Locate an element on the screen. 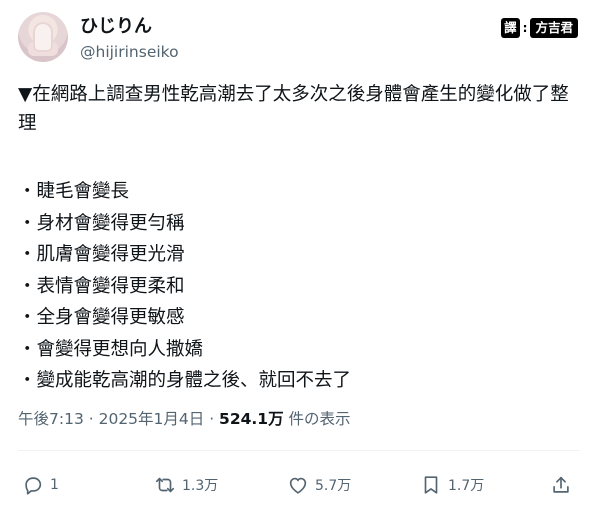 The width and height of the screenshot is (598, 515). translator-badge: 譯 : 方吉君 is located at coordinates (539, 28).